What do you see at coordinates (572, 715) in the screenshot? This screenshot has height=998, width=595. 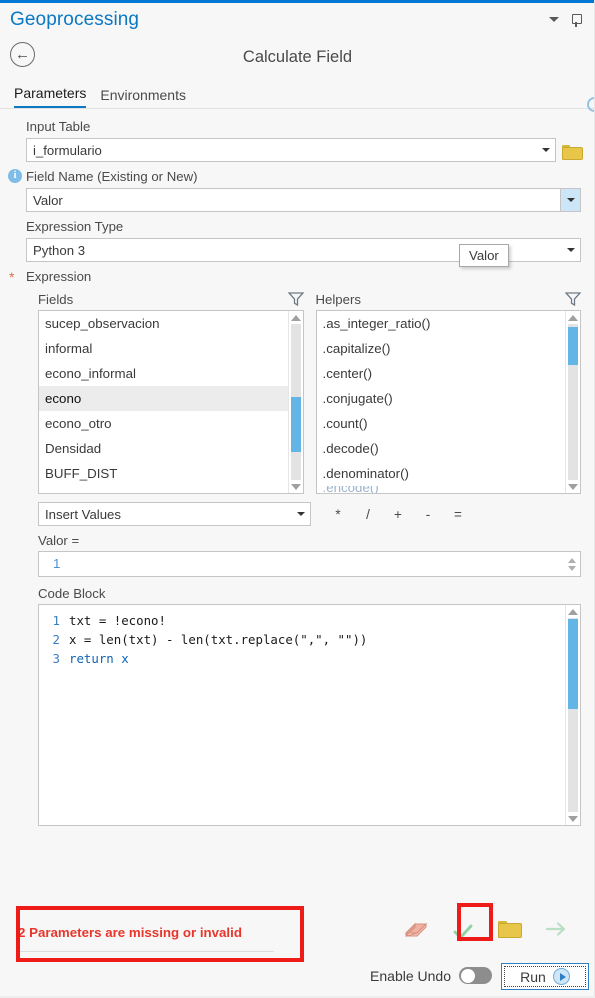 I see `code-scrollbar` at bounding box center [572, 715].